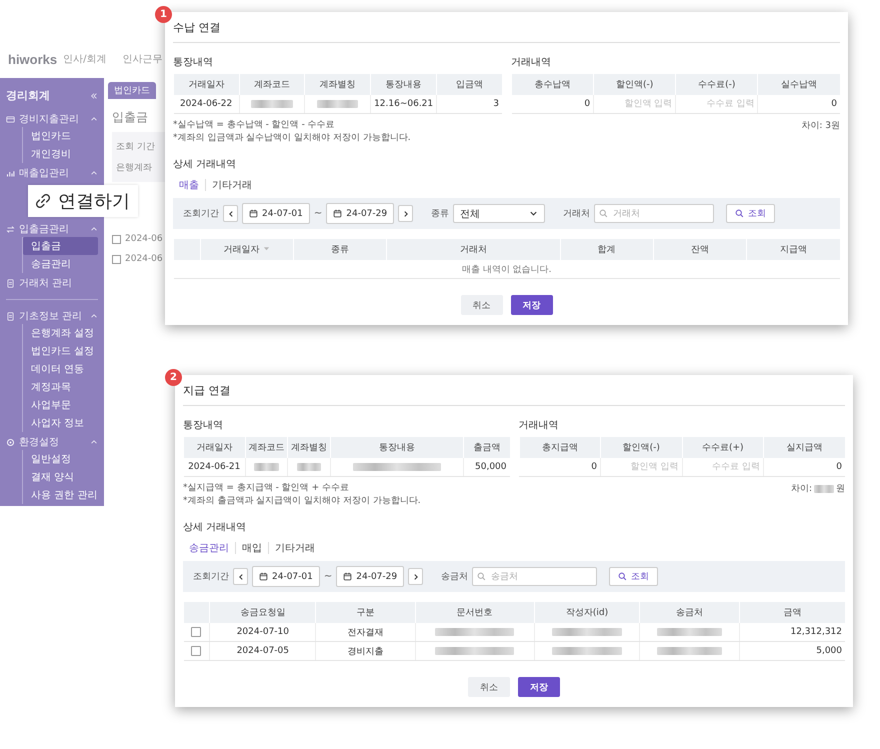 This screenshot has width=880, height=749. I want to click on search-field: 거래처, so click(654, 213).